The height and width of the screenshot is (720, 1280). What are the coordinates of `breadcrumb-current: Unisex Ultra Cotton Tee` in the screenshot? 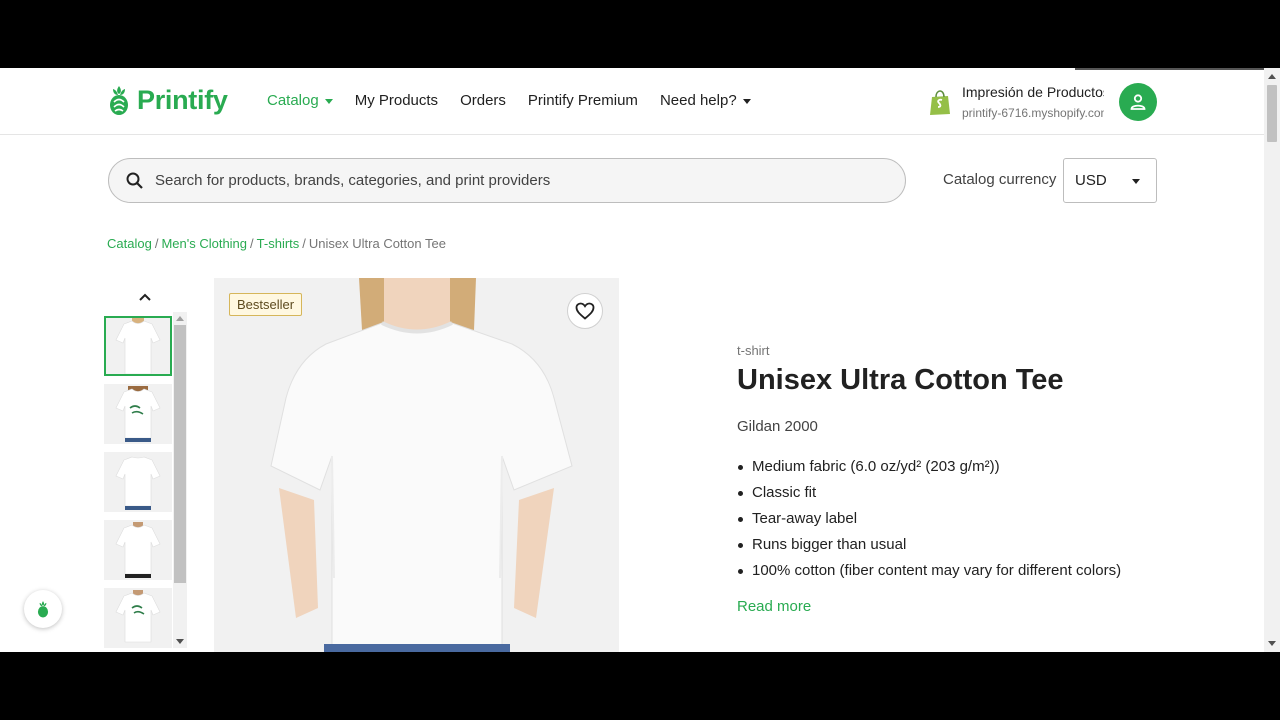 It's located at (377, 243).